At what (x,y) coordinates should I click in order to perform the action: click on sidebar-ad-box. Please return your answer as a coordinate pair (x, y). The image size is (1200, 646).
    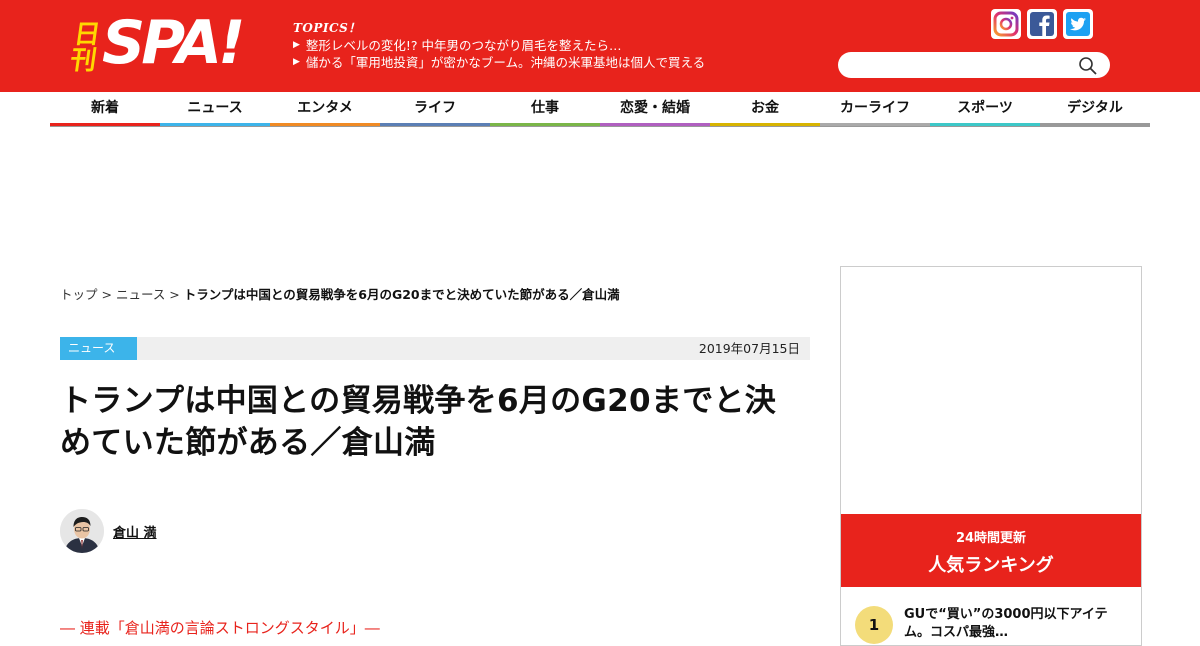
    Looking at the image, I should click on (991, 456).